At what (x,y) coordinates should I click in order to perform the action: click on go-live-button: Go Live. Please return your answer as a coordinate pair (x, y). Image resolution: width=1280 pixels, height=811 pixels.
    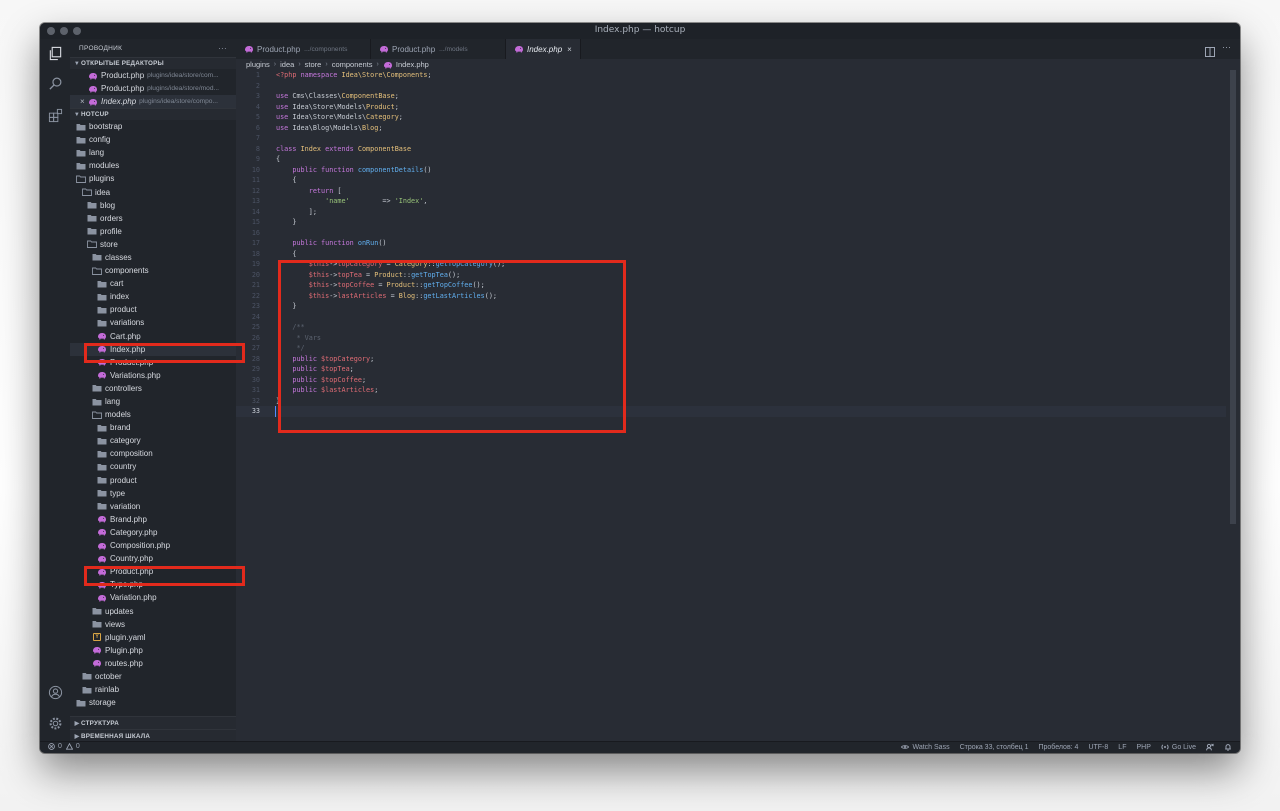
    Looking at the image, I should click on (1178, 747).